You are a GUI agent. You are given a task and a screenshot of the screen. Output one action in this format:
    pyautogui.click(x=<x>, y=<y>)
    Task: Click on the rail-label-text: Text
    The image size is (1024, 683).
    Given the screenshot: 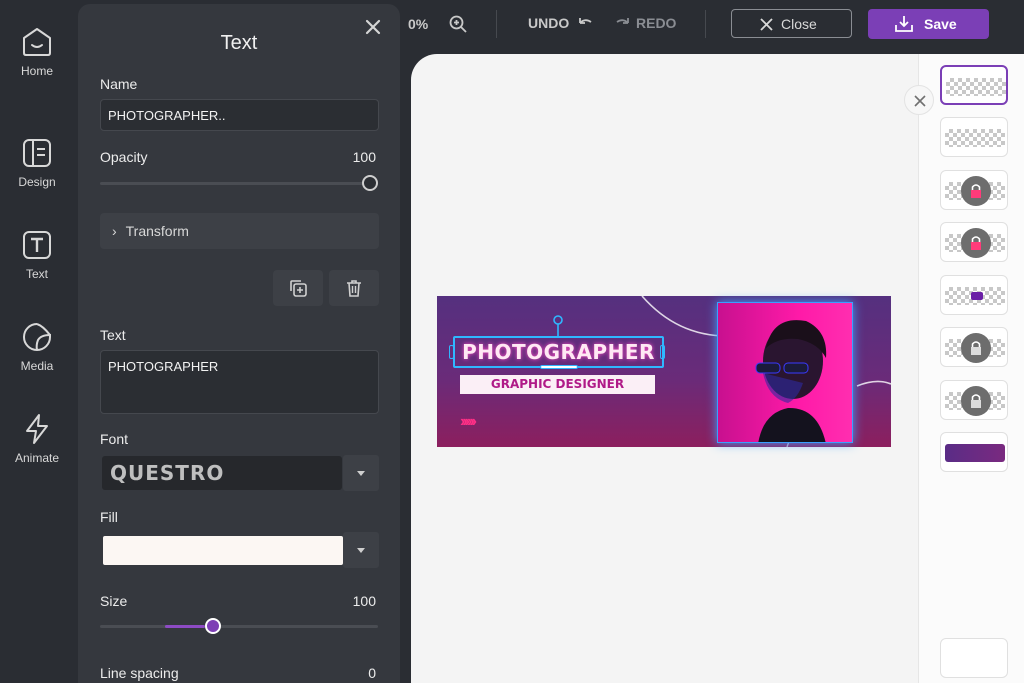 What is the action you would take?
    pyautogui.click(x=36, y=274)
    